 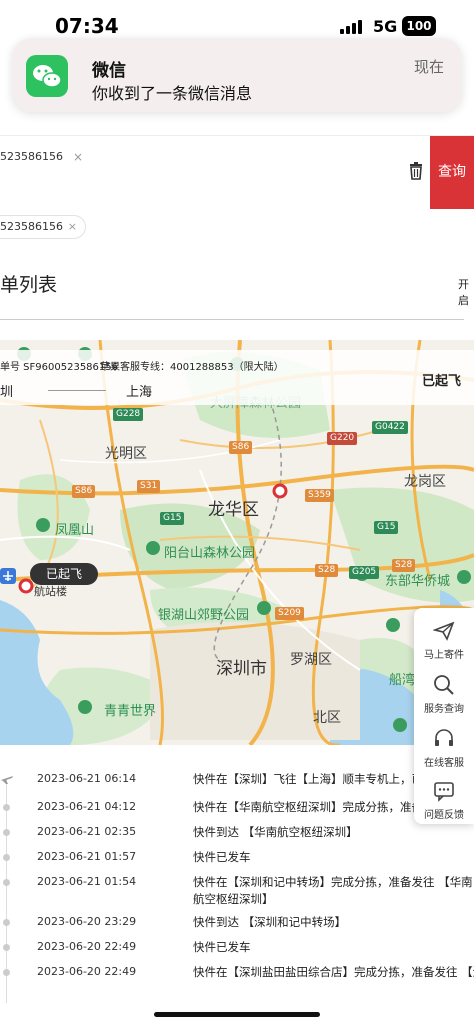 I want to click on road-badge: S359, so click(x=319, y=495).